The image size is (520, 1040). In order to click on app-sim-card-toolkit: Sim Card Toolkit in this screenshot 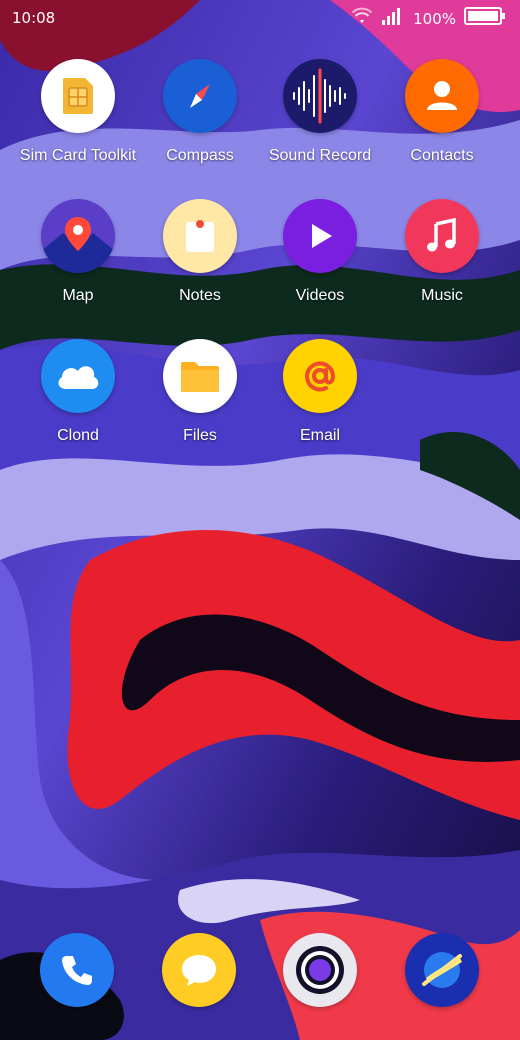, I will do `click(78, 119)`.